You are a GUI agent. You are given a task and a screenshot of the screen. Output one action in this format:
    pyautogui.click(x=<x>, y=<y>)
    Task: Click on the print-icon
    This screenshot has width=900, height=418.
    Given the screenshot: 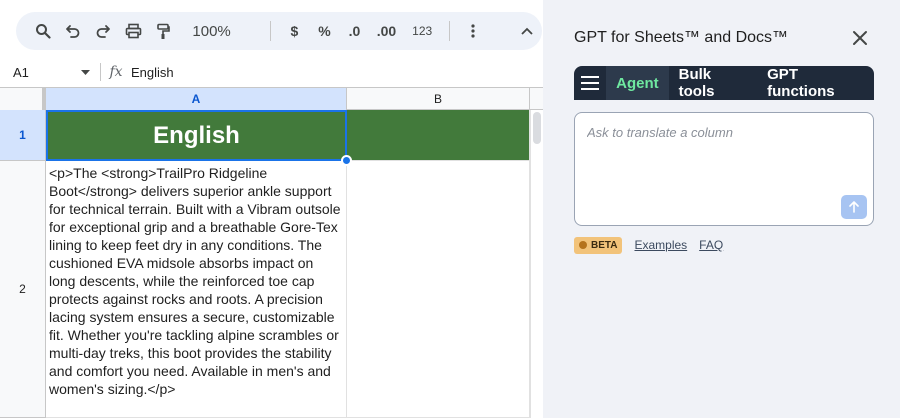 What is the action you would take?
    pyautogui.click(x=133, y=31)
    